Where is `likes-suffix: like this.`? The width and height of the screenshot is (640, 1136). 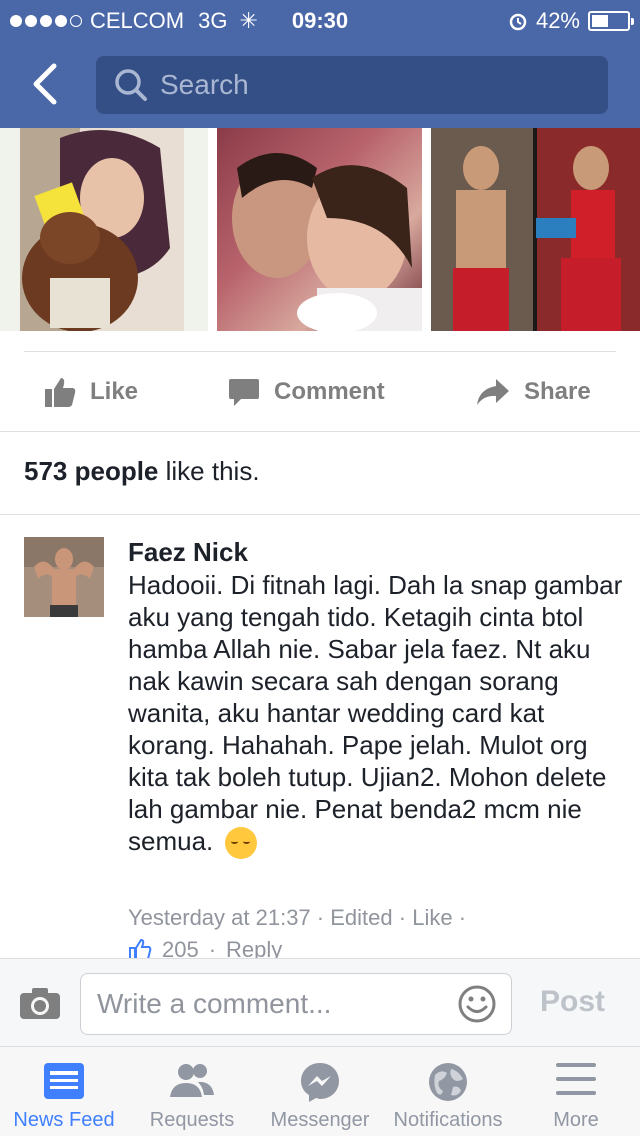
likes-suffix: like this. is located at coordinates (209, 471).